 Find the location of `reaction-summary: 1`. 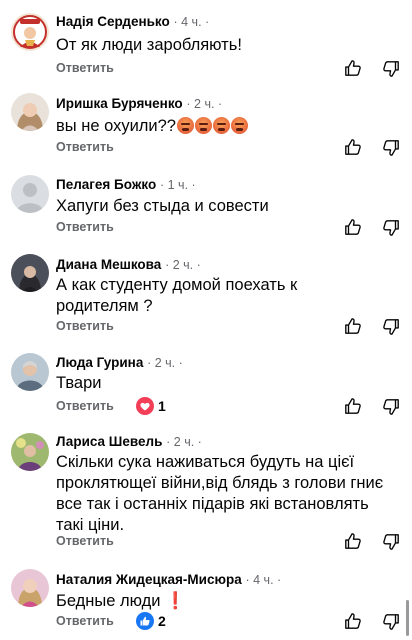

reaction-summary: 1 is located at coordinates (151, 406).